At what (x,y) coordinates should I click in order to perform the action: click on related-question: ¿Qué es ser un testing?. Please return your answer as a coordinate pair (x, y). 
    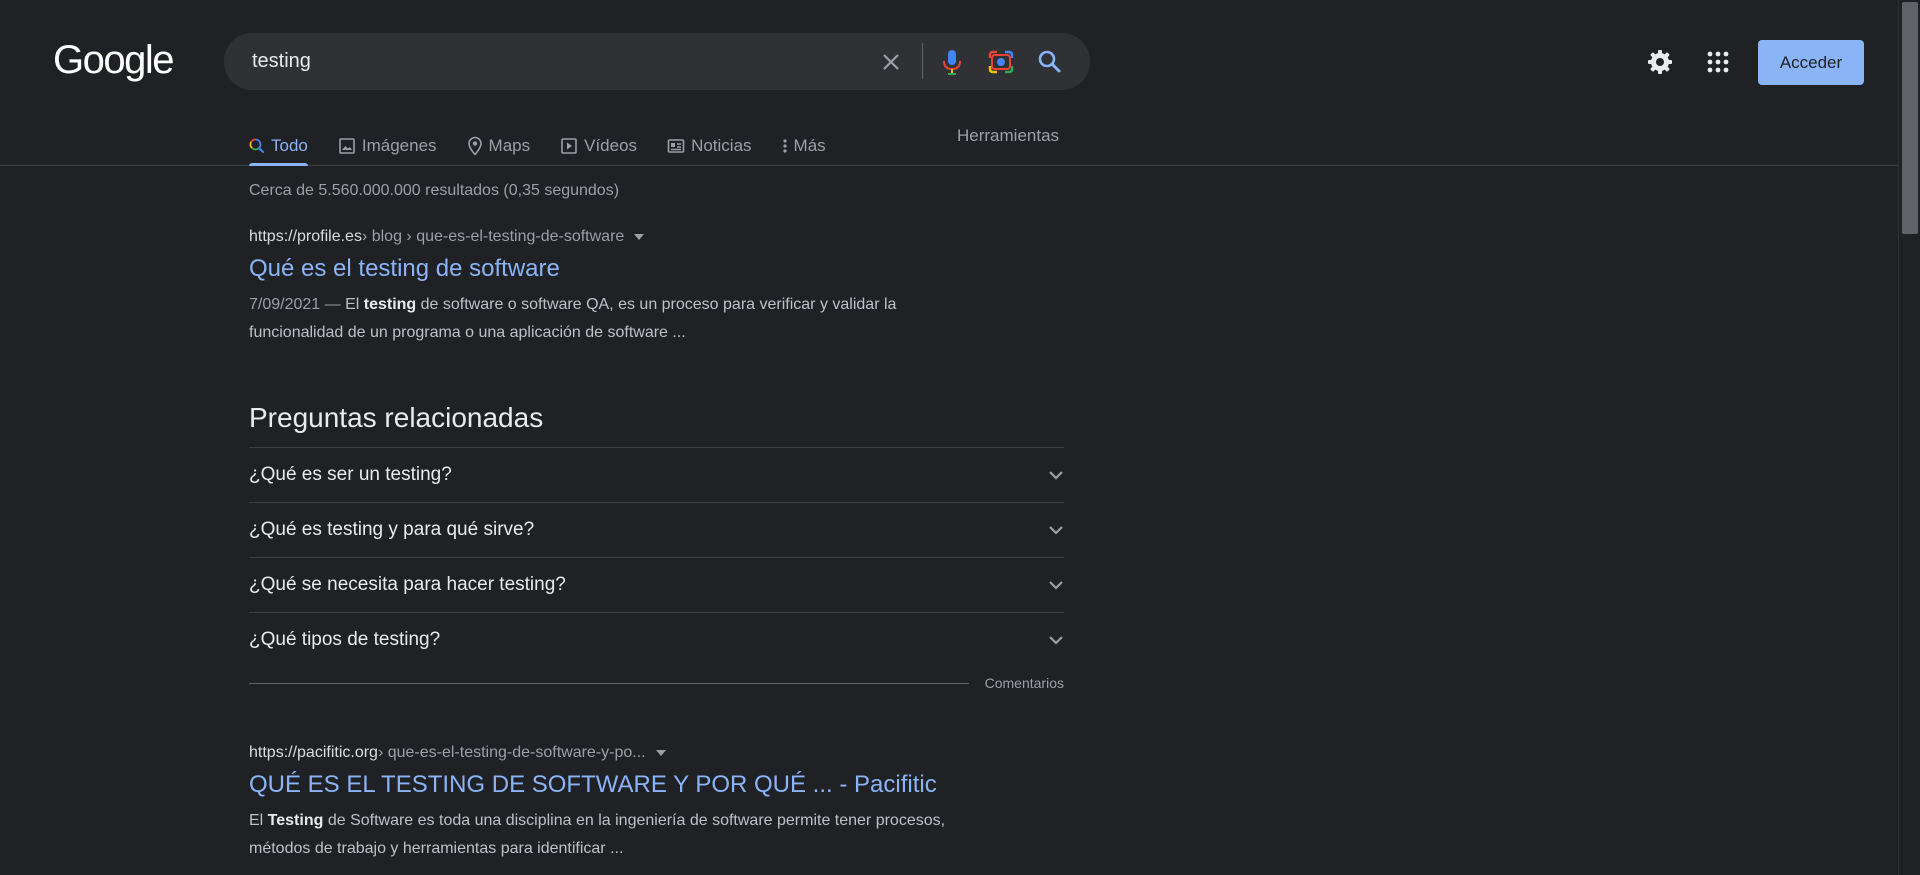
    Looking at the image, I should click on (656, 474).